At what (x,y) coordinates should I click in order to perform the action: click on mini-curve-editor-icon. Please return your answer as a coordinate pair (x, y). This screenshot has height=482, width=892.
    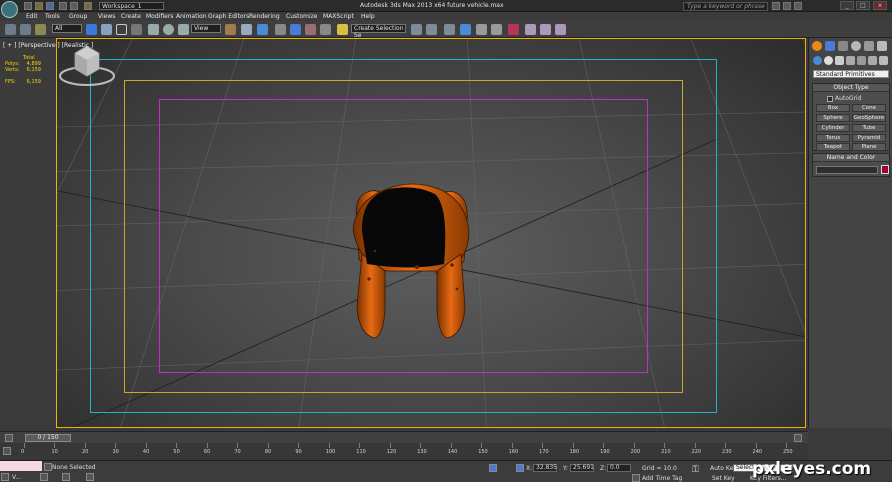
    Looking at the image, I should click on (7, 451).